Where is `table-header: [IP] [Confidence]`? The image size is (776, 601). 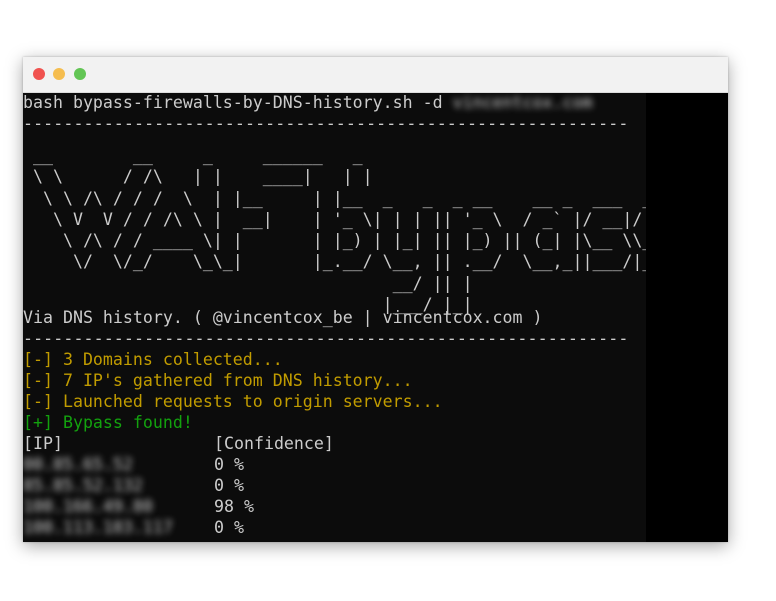 table-header: [IP] [Confidence] is located at coordinates (178, 443).